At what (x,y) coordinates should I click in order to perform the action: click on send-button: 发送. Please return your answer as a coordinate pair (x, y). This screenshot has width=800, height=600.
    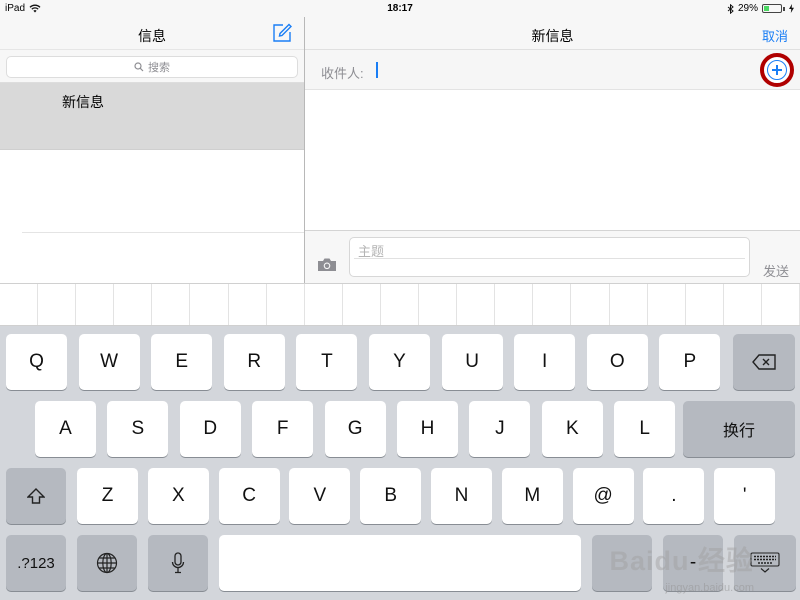
    Looking at the image, I should click on (776, 270).